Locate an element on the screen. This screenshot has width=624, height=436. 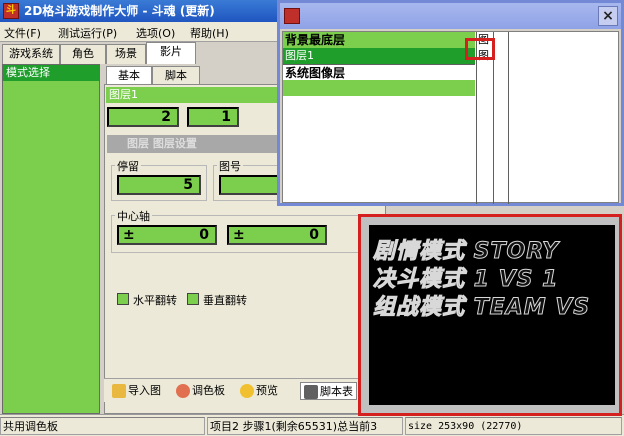
tab-scene: 场景 is located at coordinates (126, 54).